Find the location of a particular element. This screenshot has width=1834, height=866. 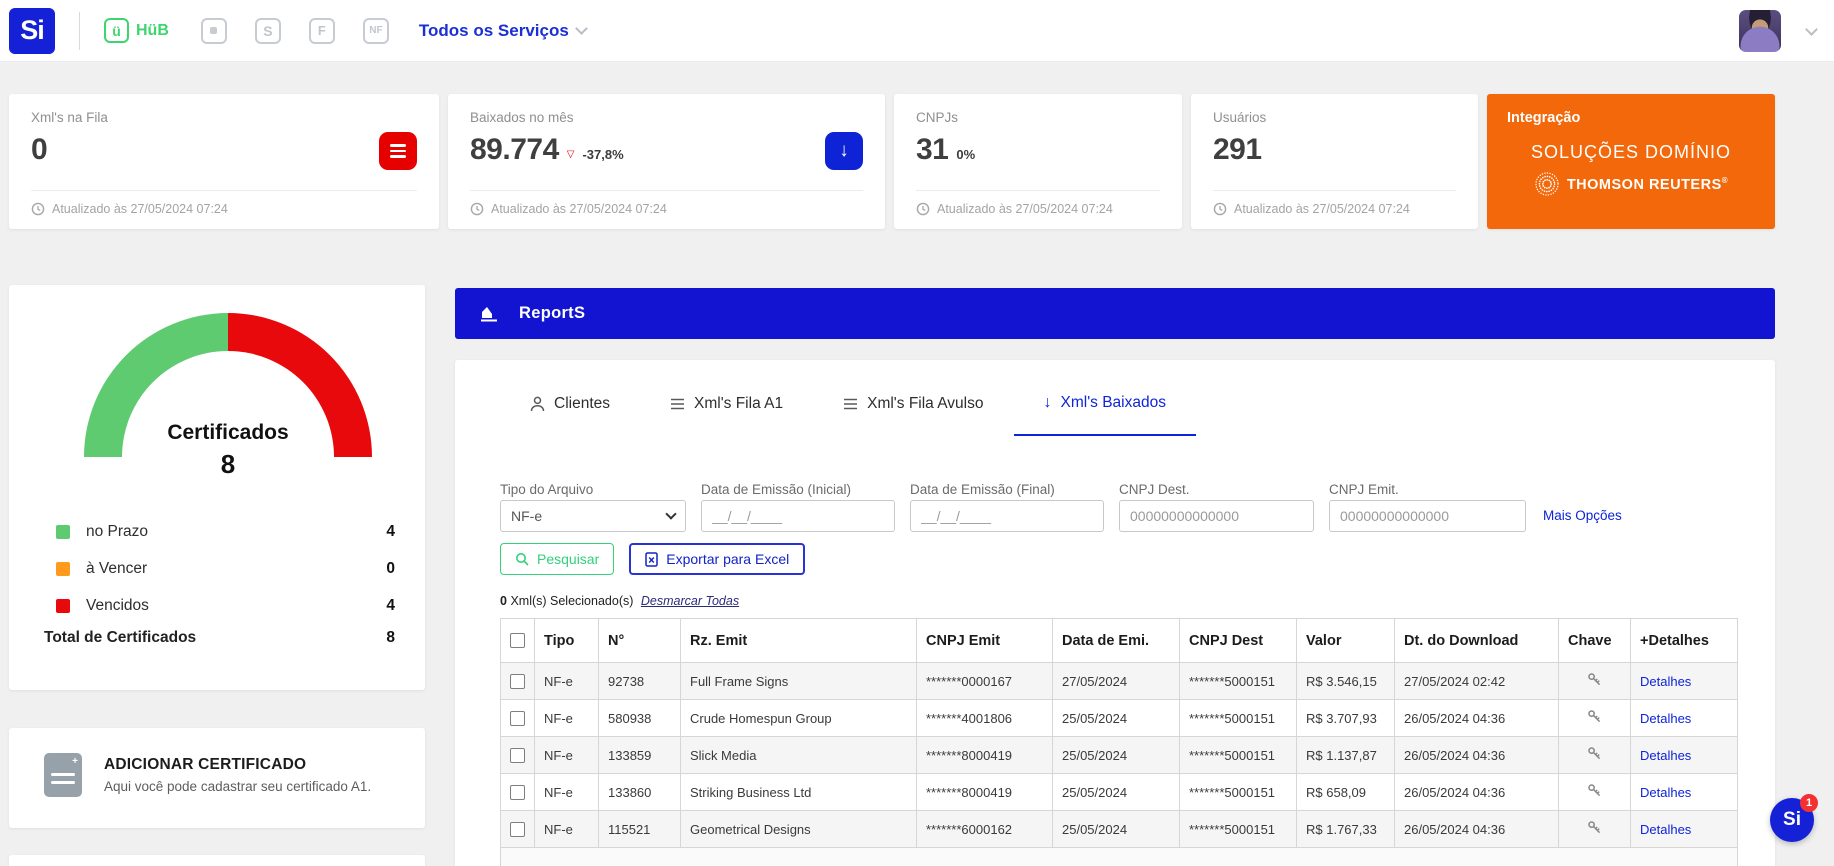

si-chat-button: Si 1 is located at coordinates (1794, 818).